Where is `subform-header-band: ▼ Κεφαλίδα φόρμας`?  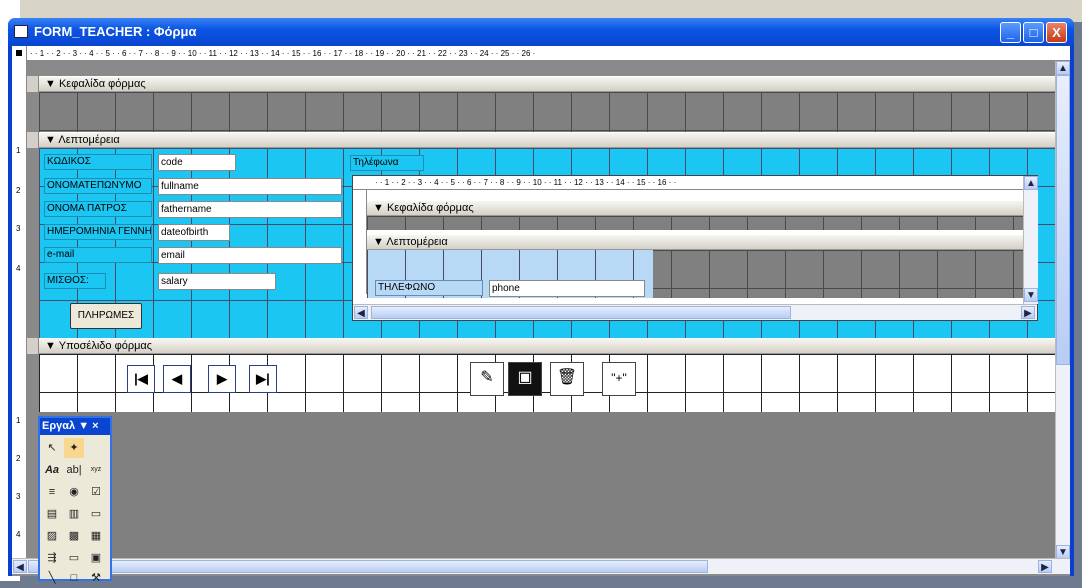
subform-header-band: ▼ Κεφαλίδα φόρμας is located at coordinates (697, 208).